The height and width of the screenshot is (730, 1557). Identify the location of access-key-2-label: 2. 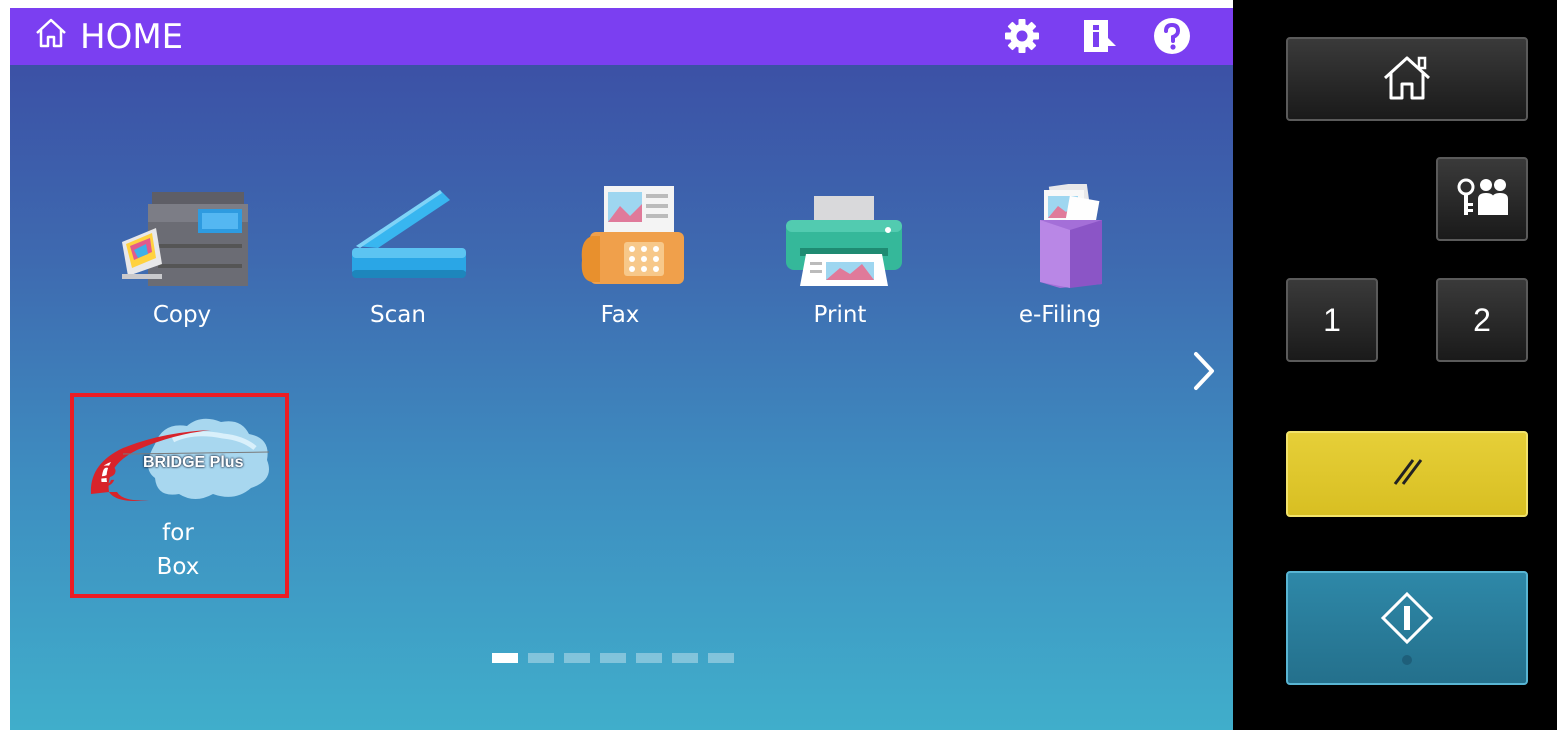
(1482, 319).